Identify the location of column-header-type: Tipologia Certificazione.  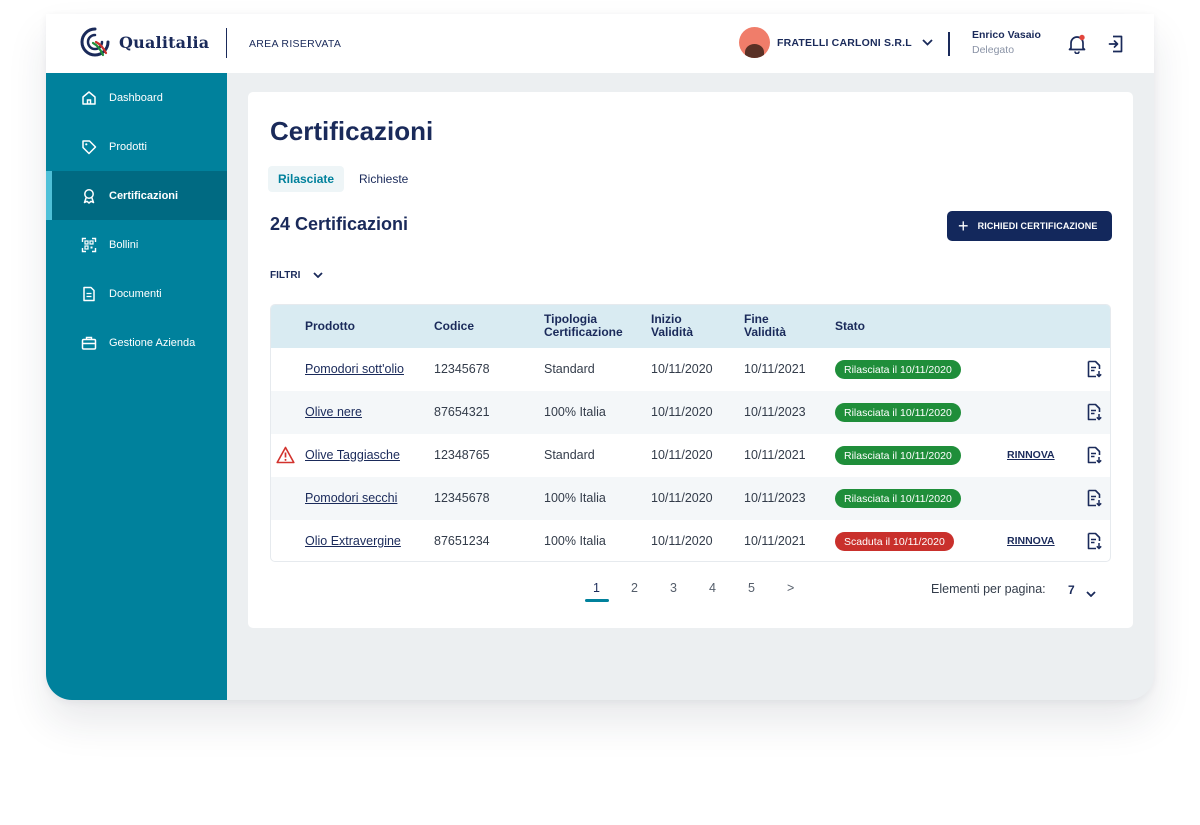
(583, 326).